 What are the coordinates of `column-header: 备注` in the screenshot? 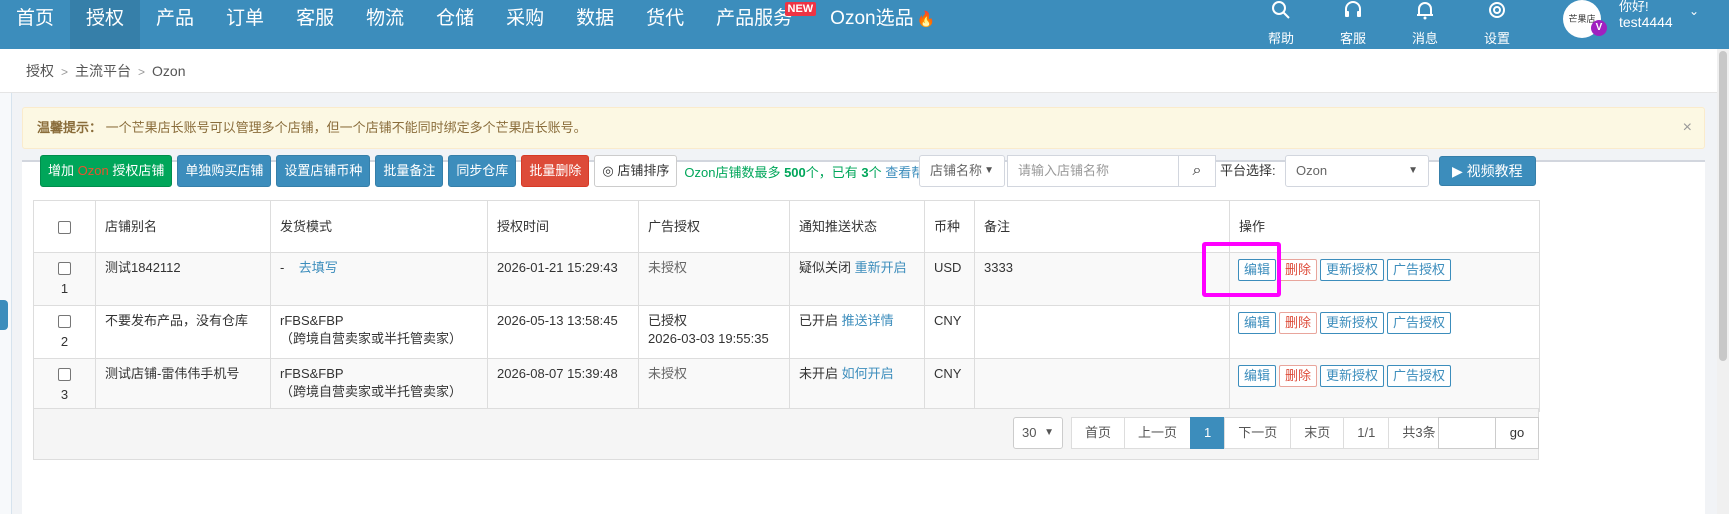 It's located at (1102, 226).